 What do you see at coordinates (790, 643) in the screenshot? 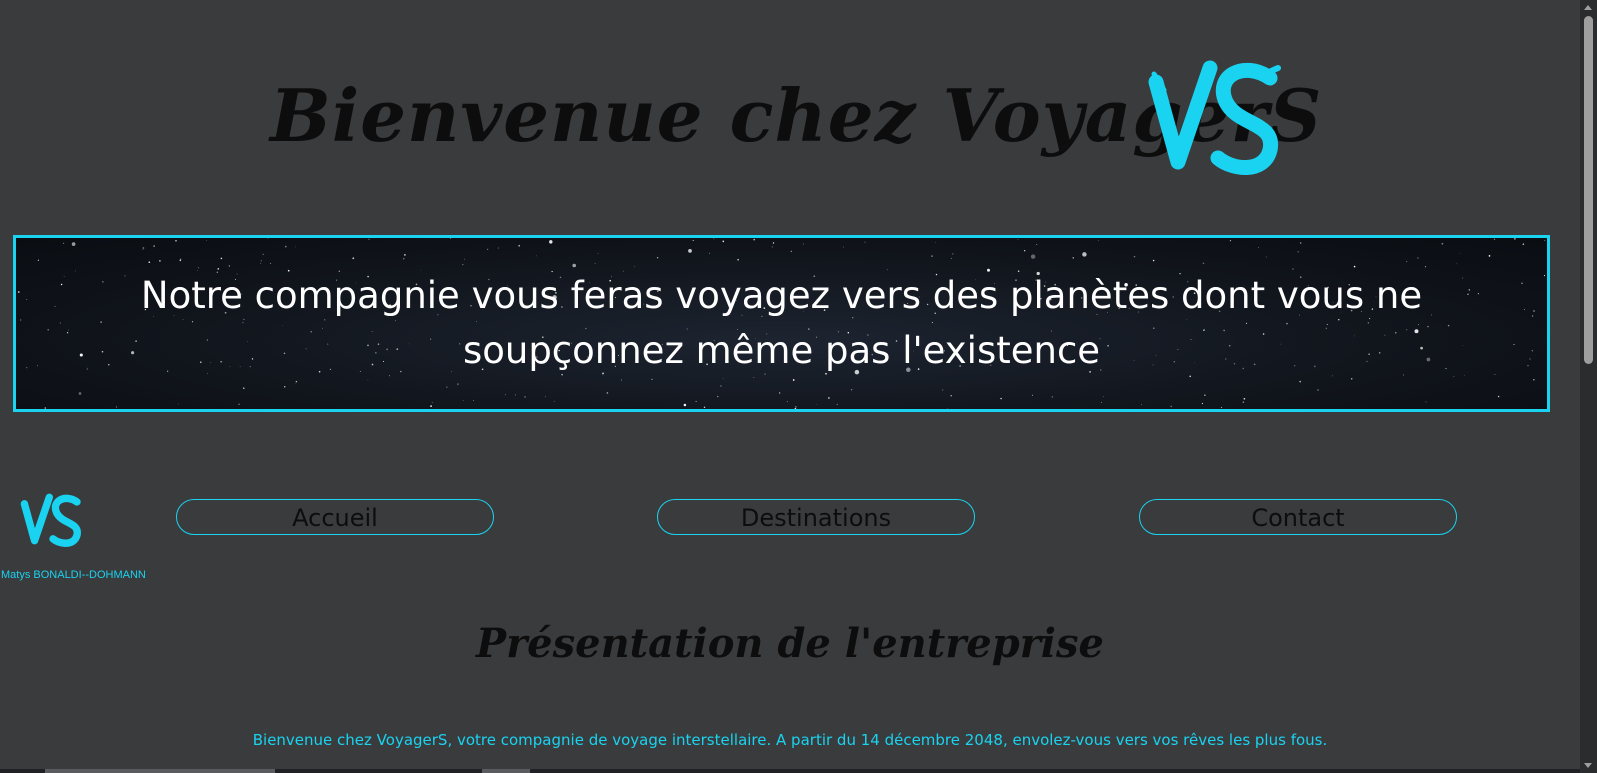
I see `section-title: Présentation de l'entreprise` at bounding box center [790, 643].